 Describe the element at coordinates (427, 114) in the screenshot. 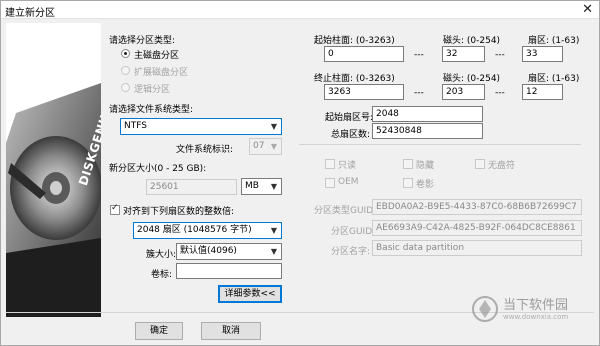

I see `start-sector-number-input: 2048` at that location.